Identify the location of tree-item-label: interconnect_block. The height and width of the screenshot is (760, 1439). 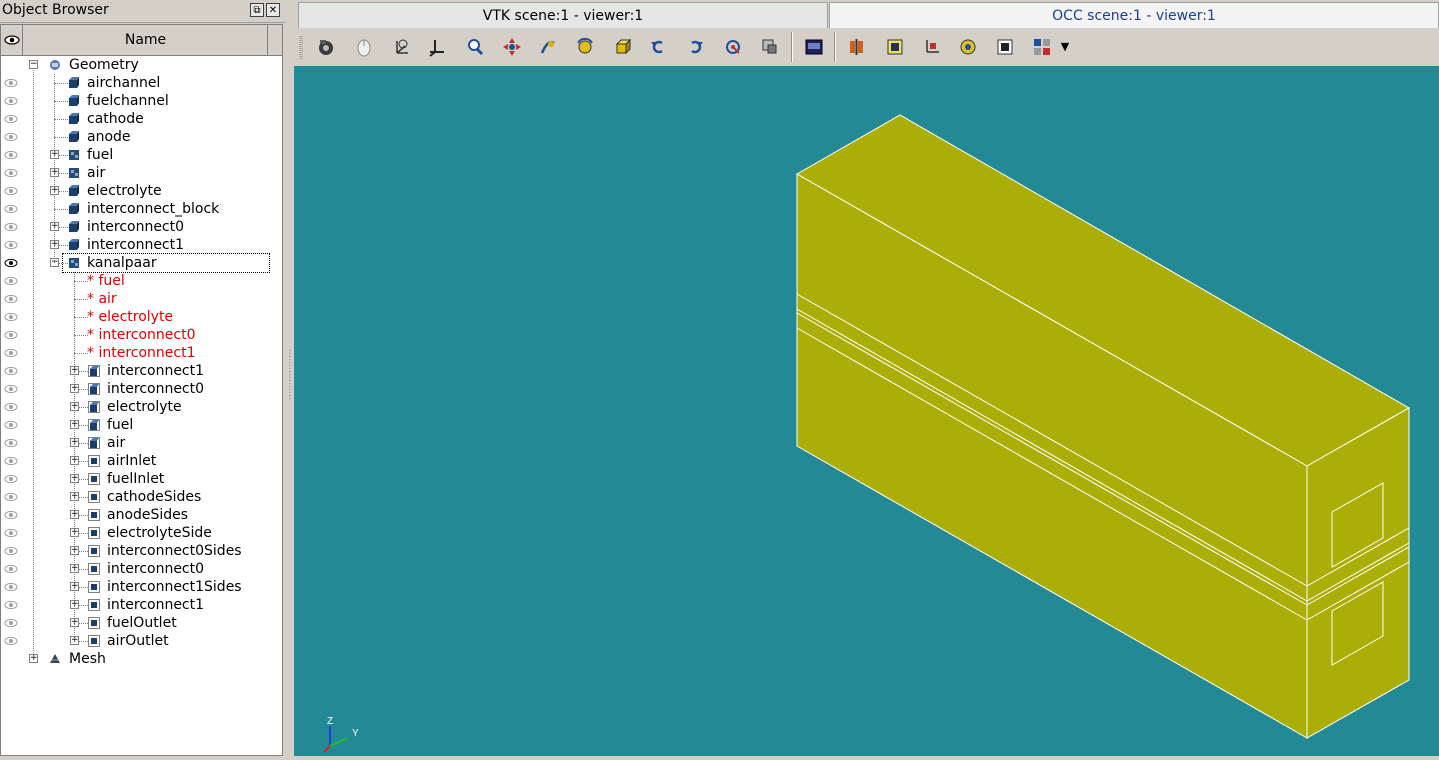
(153, 209).